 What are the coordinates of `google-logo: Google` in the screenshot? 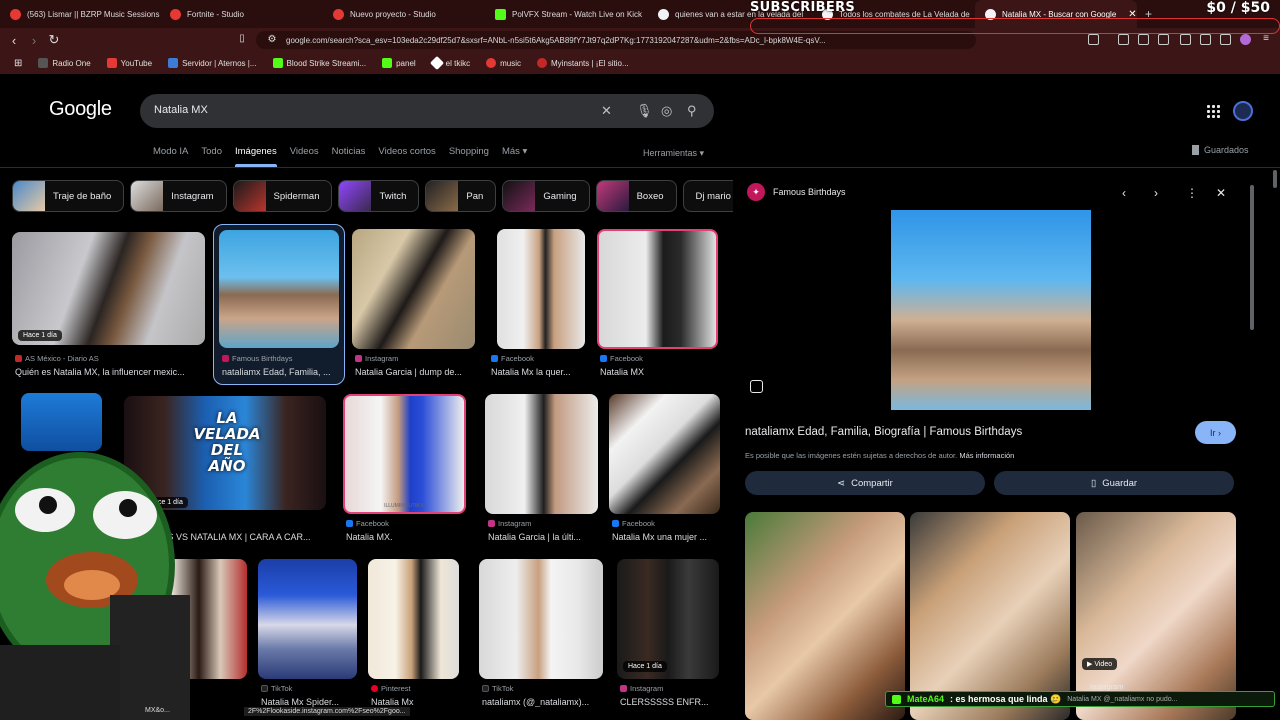 It's located at (80, 109).